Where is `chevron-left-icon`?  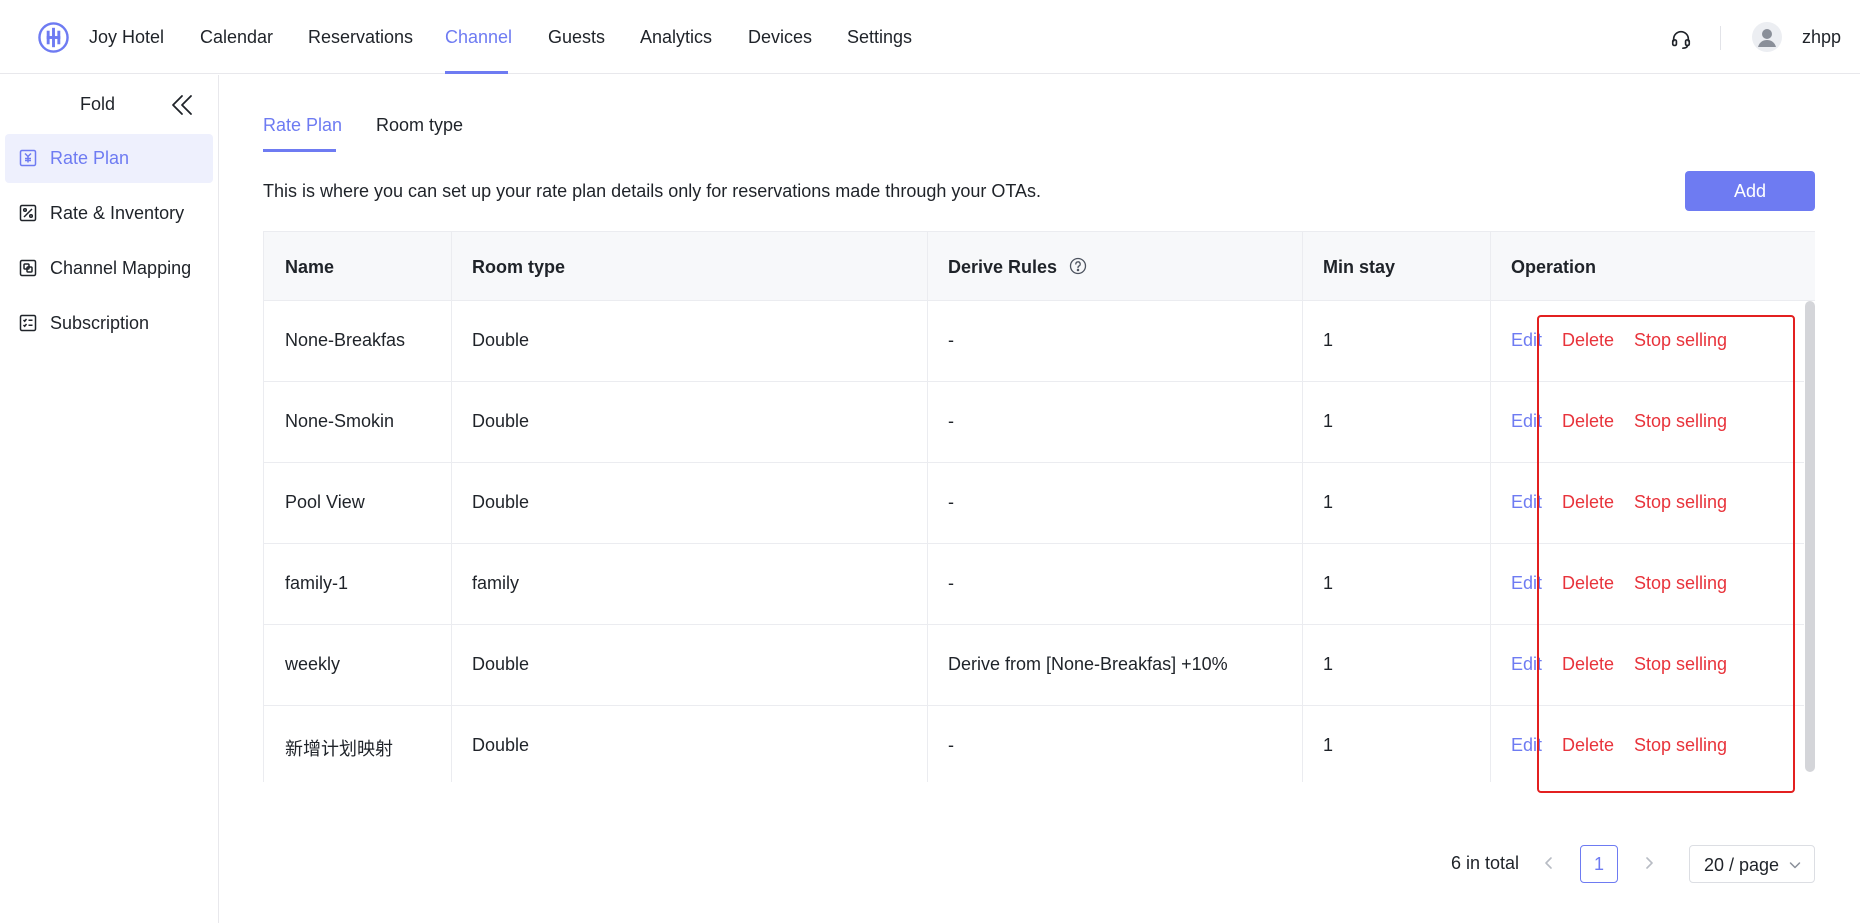
chevron-left-icon is located at coordinates (1549, 863).